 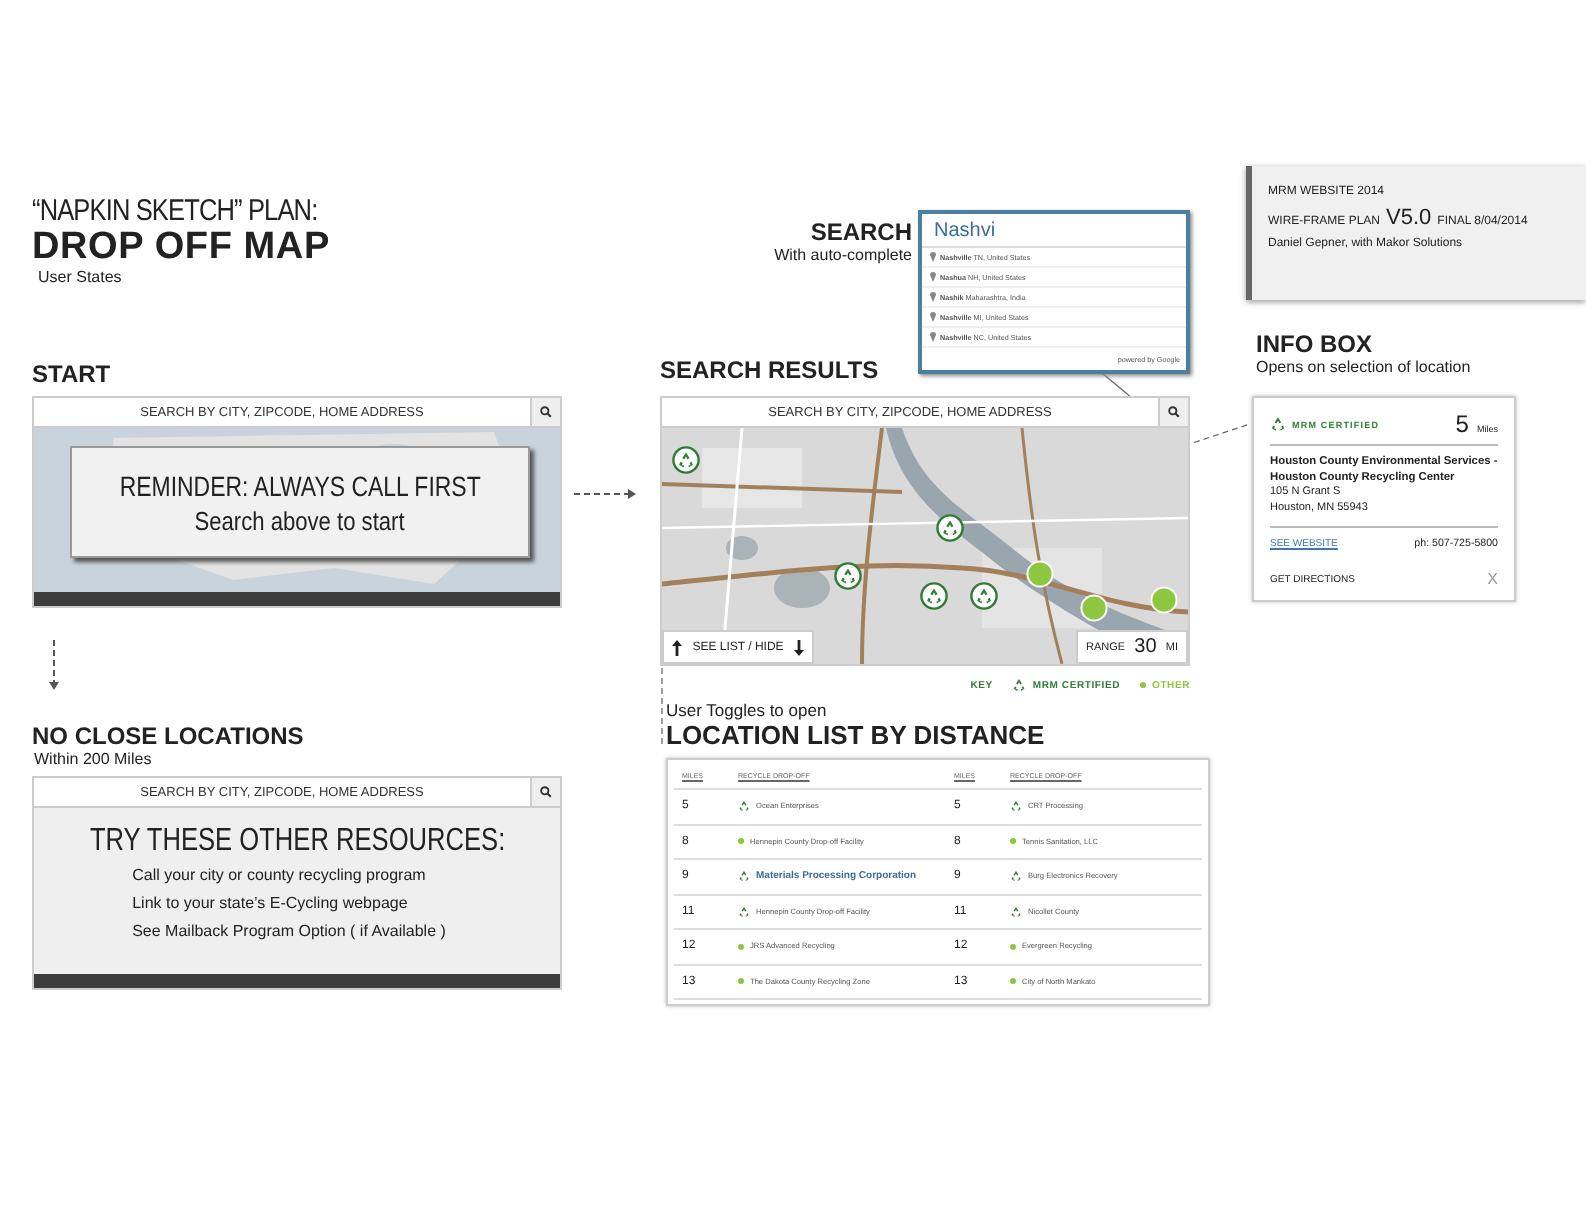 What do you see at coordinates (855, 736) in the screenshot?
I see `section-heading: LOCATION LIST BY DISTANCE` at bounding box center [855, 736].